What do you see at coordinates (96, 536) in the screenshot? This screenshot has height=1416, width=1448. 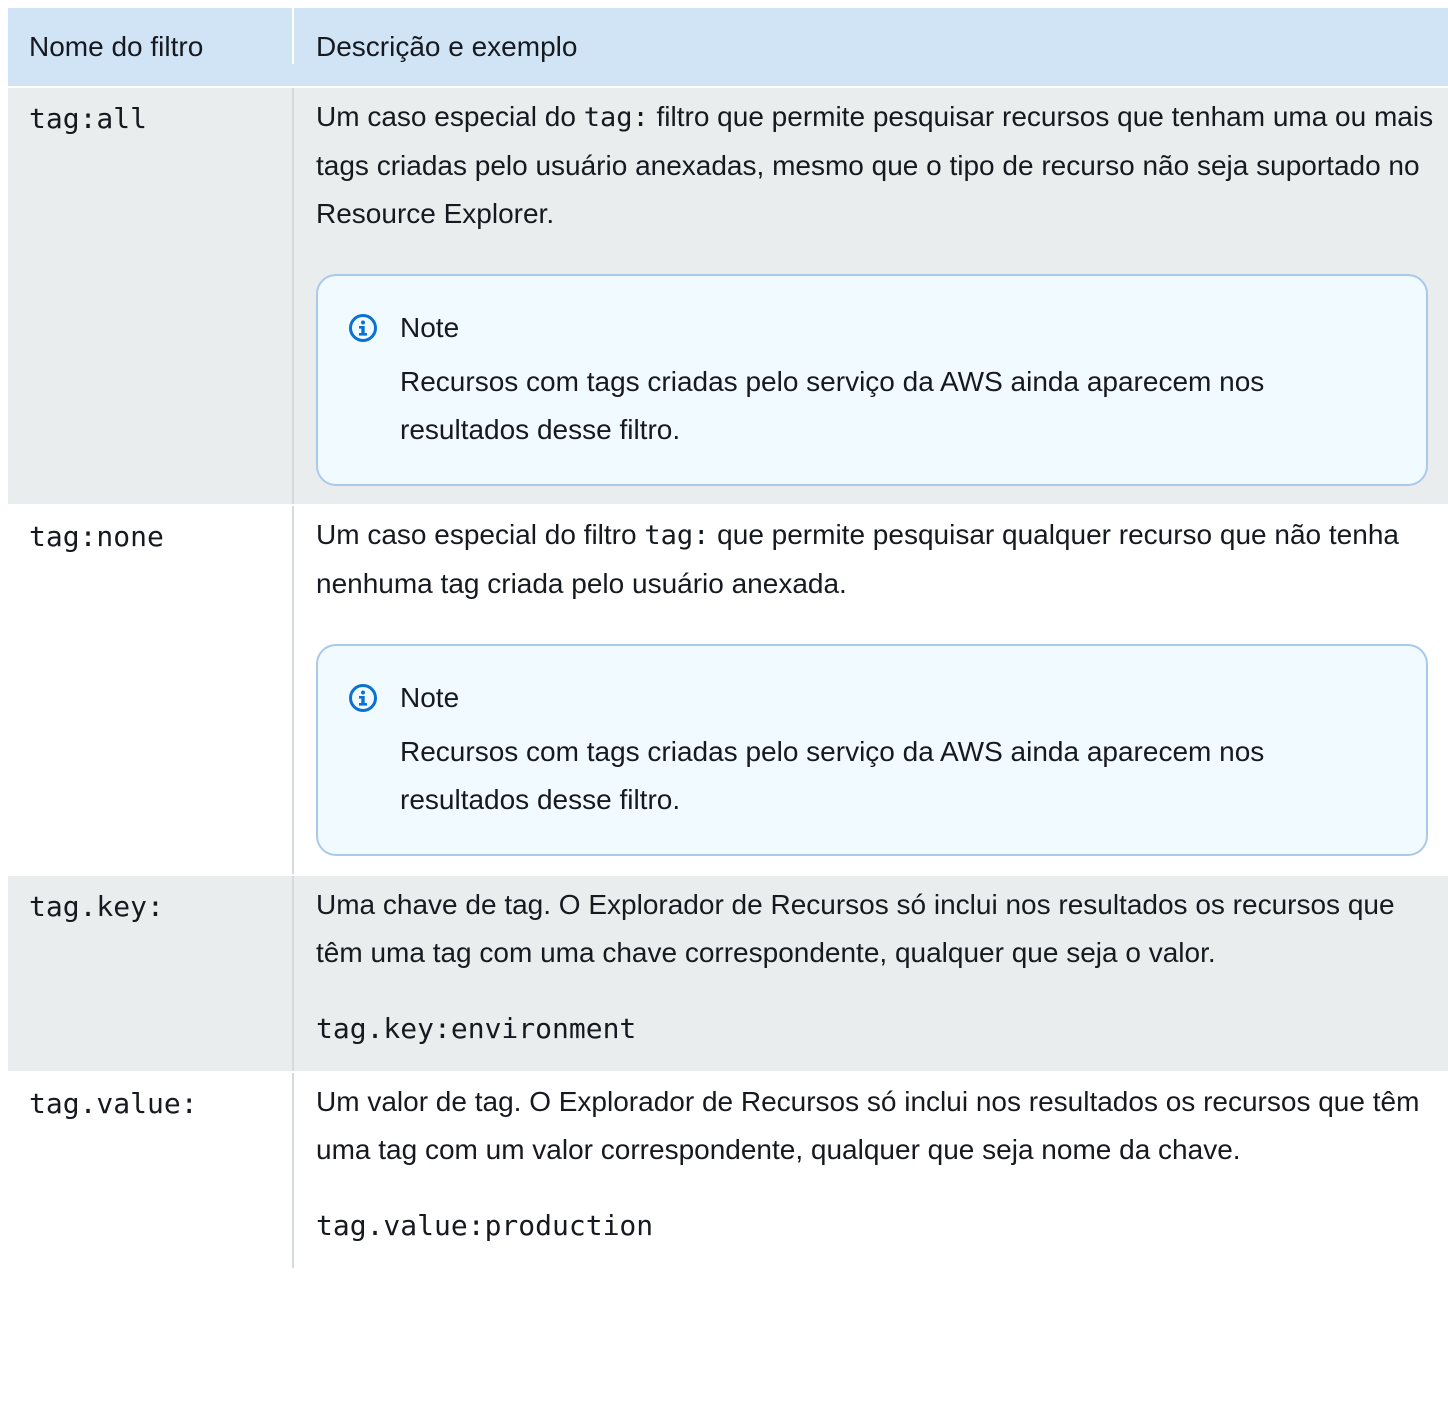 I see `filter-name: tag:none` at bounding box center [96, 536].